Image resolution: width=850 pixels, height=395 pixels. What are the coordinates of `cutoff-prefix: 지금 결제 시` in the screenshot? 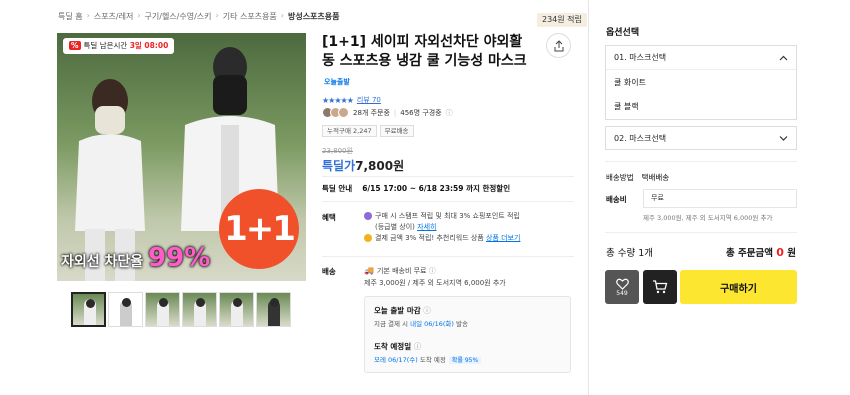 It's located at (391, 324).